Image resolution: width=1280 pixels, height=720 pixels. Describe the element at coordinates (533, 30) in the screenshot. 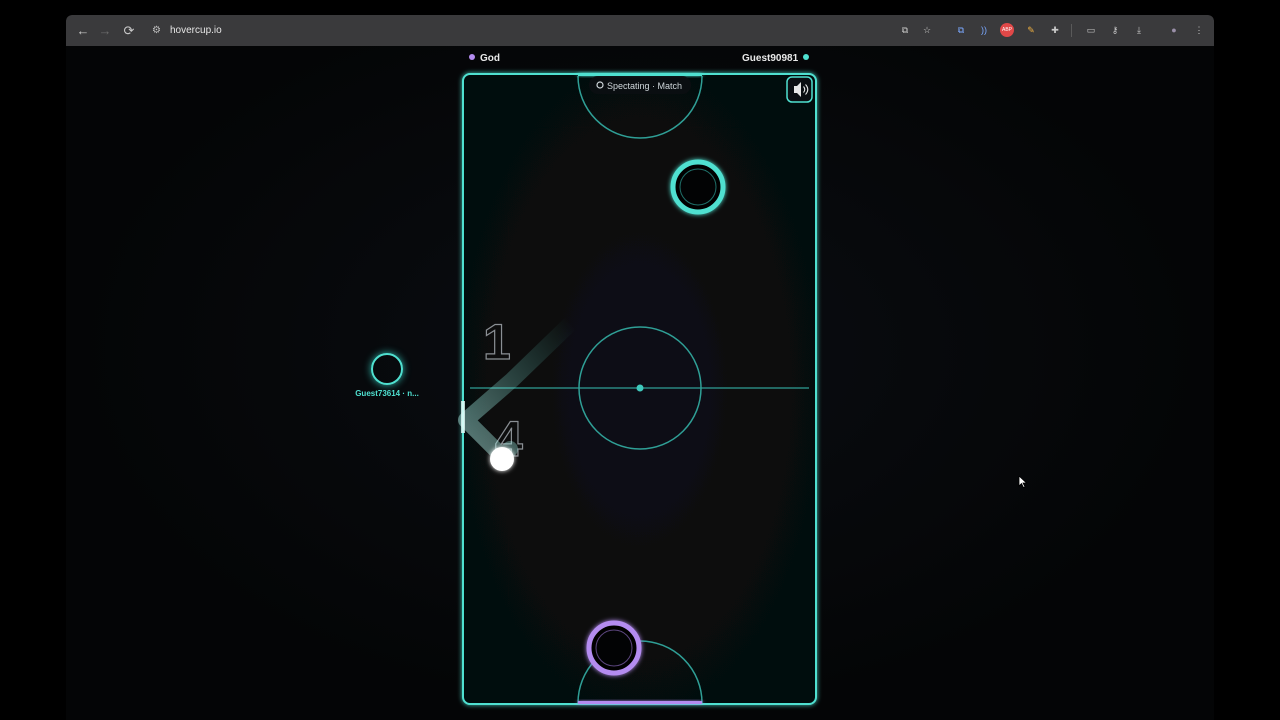

I see `address-bar: ⚙ hovercup.io` at that location.